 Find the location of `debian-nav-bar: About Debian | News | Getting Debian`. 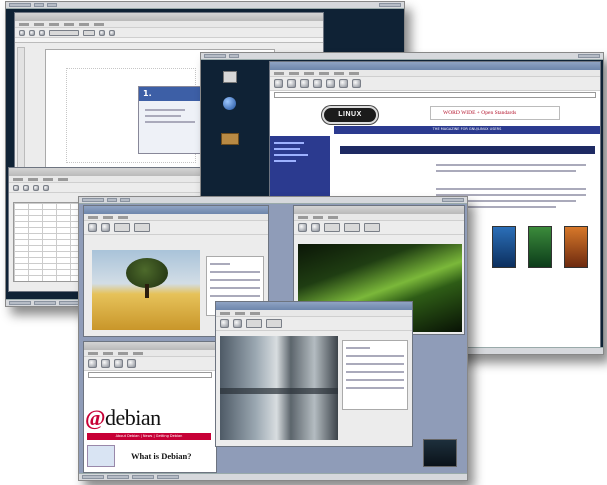

debian-nav-bar: About Debian | News | Getting Debian is located at coordinates (149, 436).